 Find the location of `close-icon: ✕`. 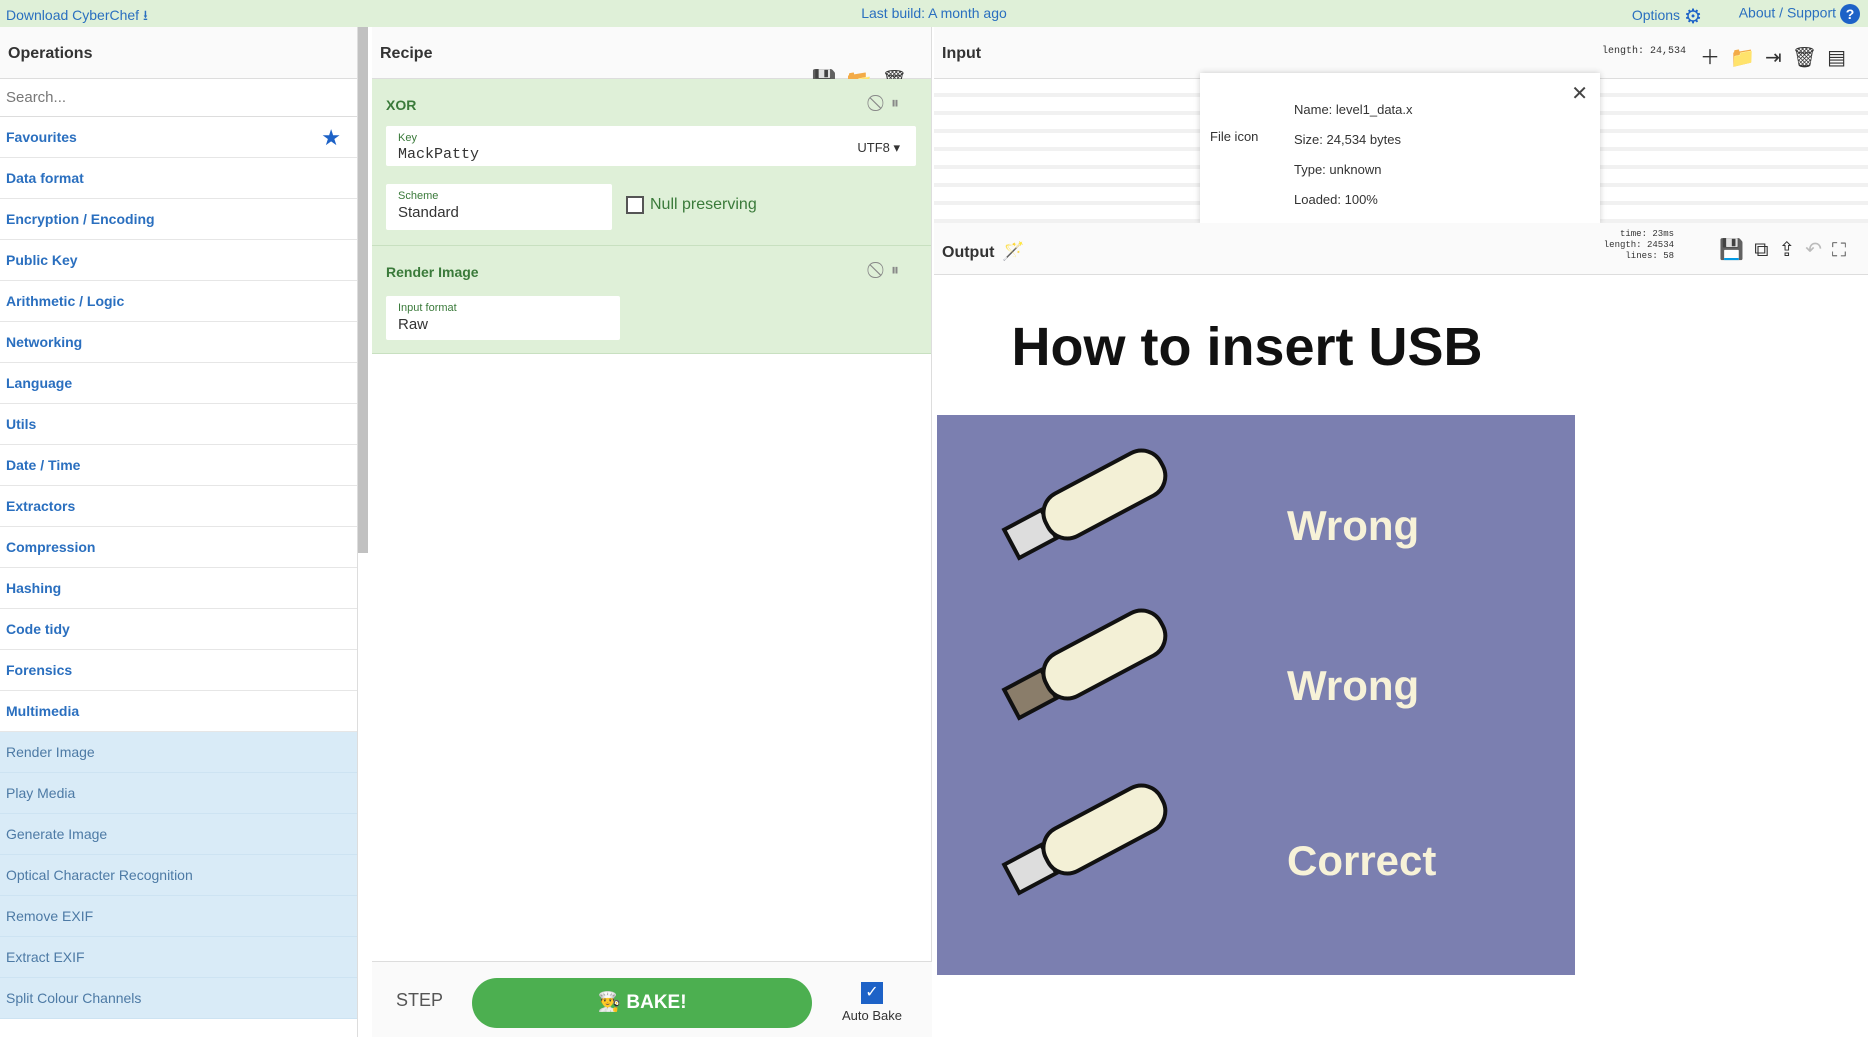

close-icon: ✕ is located at coordinates (1579, 93).